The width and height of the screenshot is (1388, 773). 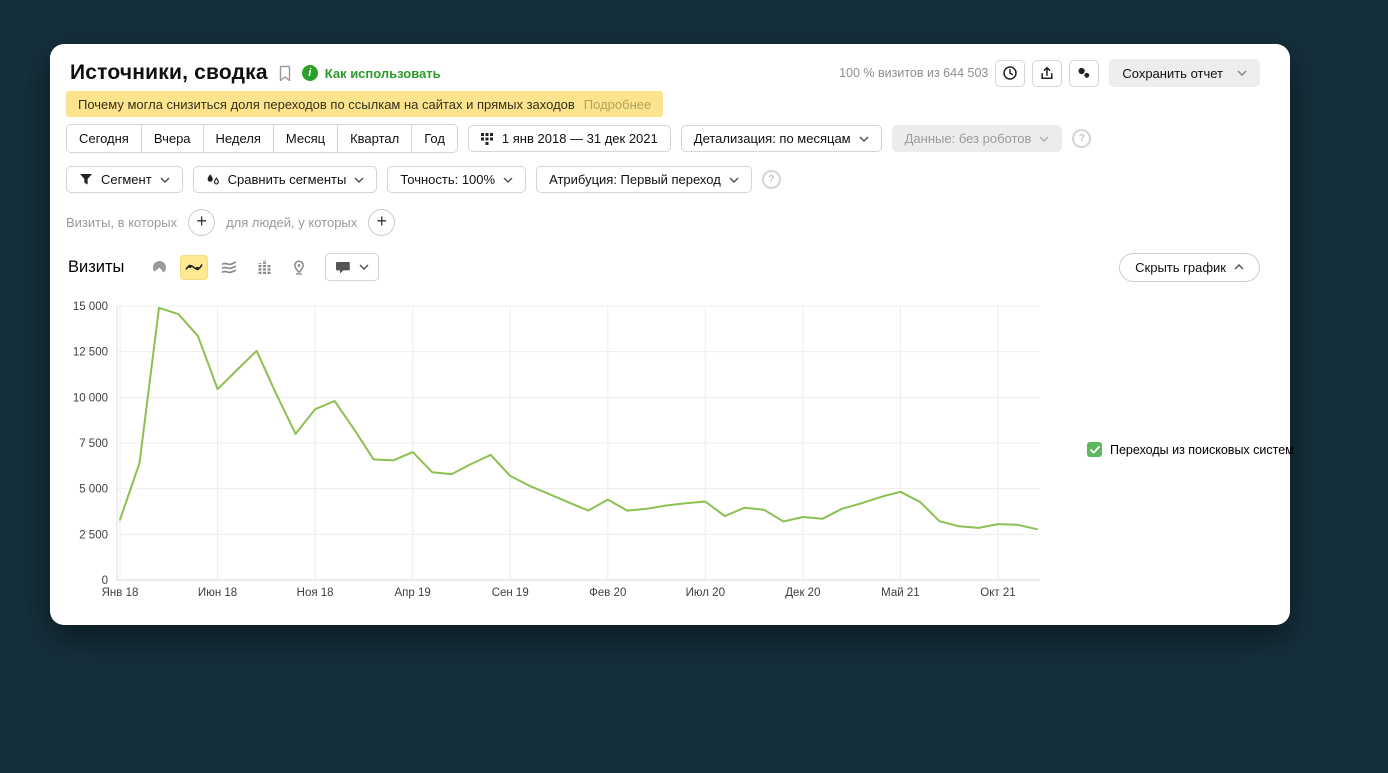 I want to click on segment-dropdown: Сегмент, so click(x=124, y=179).